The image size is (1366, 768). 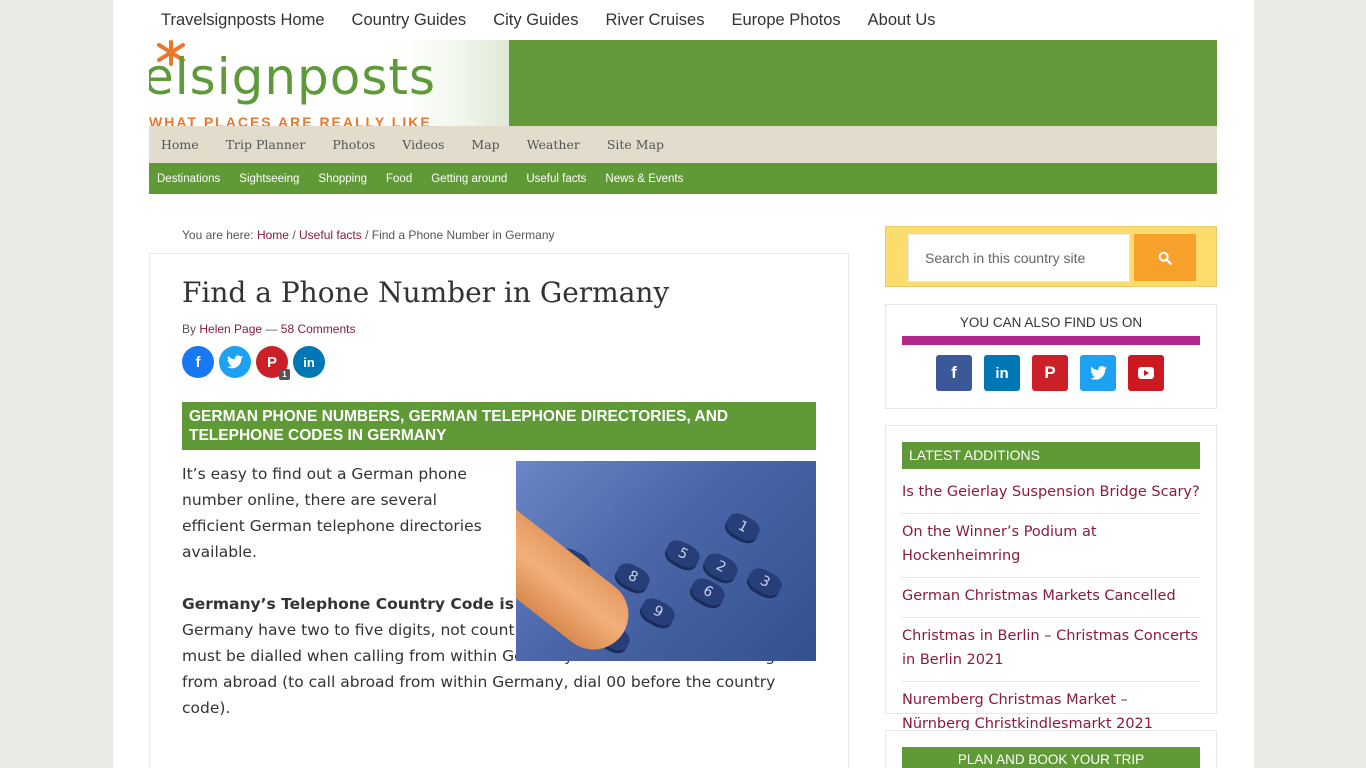 I want to click on catnav-food: Food, so click(x=399, y=179).